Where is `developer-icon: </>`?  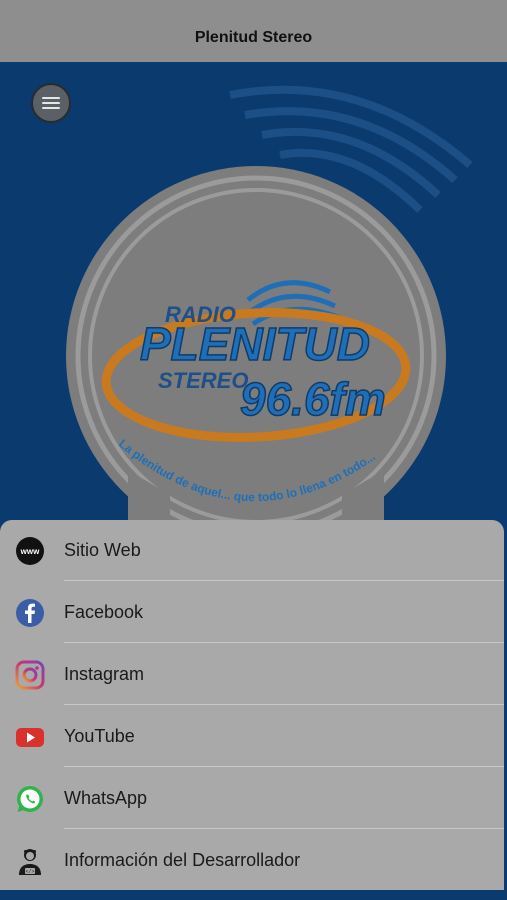 developer-icon: </> is located at coordinates (30, 861).